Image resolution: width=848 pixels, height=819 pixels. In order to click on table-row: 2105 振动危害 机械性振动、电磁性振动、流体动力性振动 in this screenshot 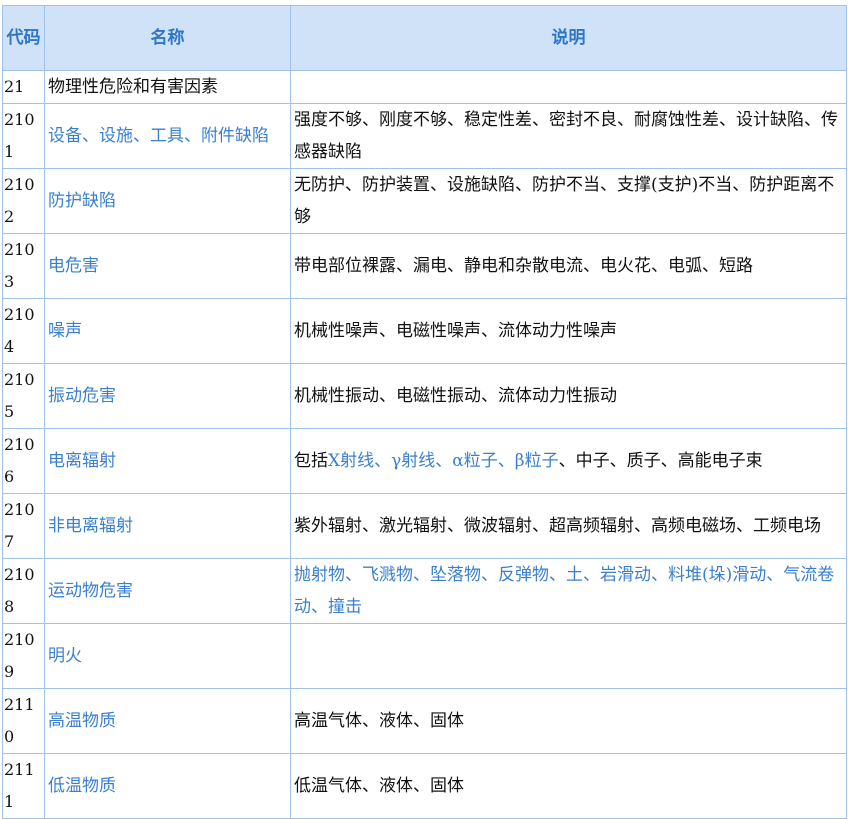, I will do `click(424, 396)`.